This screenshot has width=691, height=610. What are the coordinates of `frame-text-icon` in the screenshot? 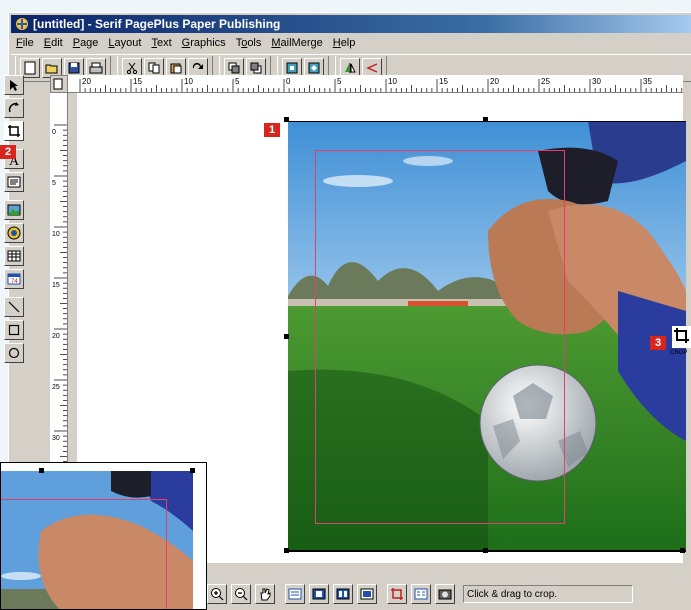 It's located at (14, 182).